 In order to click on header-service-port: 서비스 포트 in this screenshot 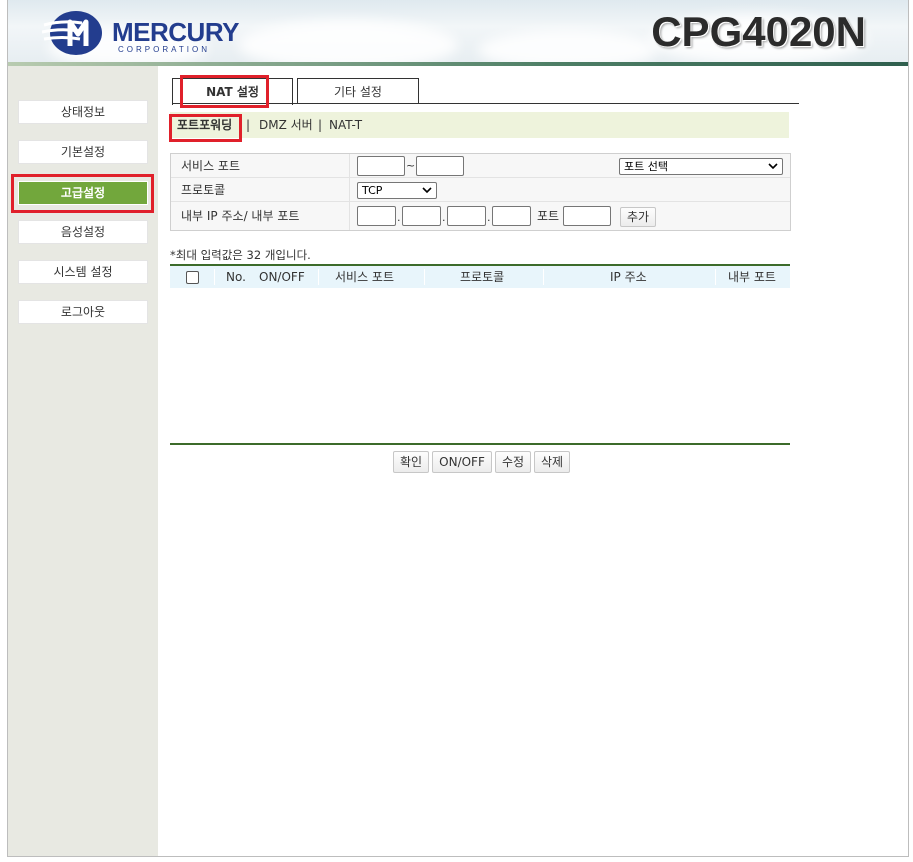, I will do `click(365, 277)`.